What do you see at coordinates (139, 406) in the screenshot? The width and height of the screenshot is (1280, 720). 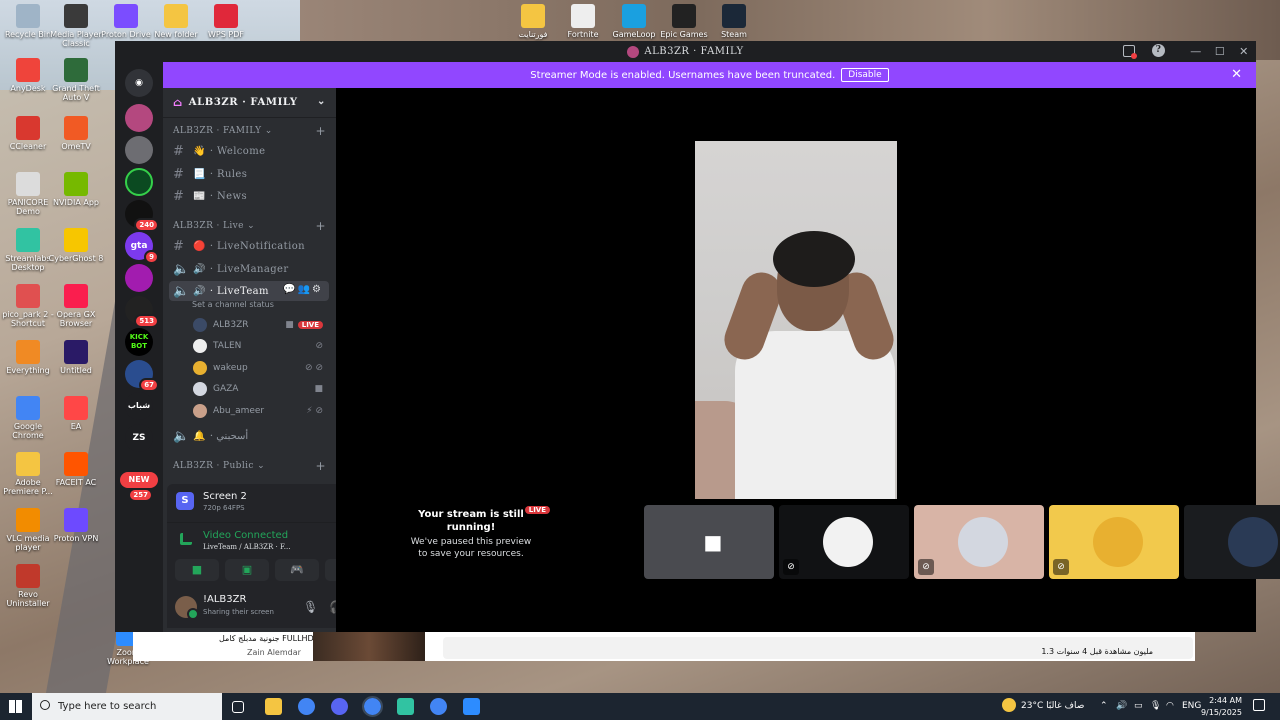 I see `guild-shabab: شباب` at bounding box center [139, 406].